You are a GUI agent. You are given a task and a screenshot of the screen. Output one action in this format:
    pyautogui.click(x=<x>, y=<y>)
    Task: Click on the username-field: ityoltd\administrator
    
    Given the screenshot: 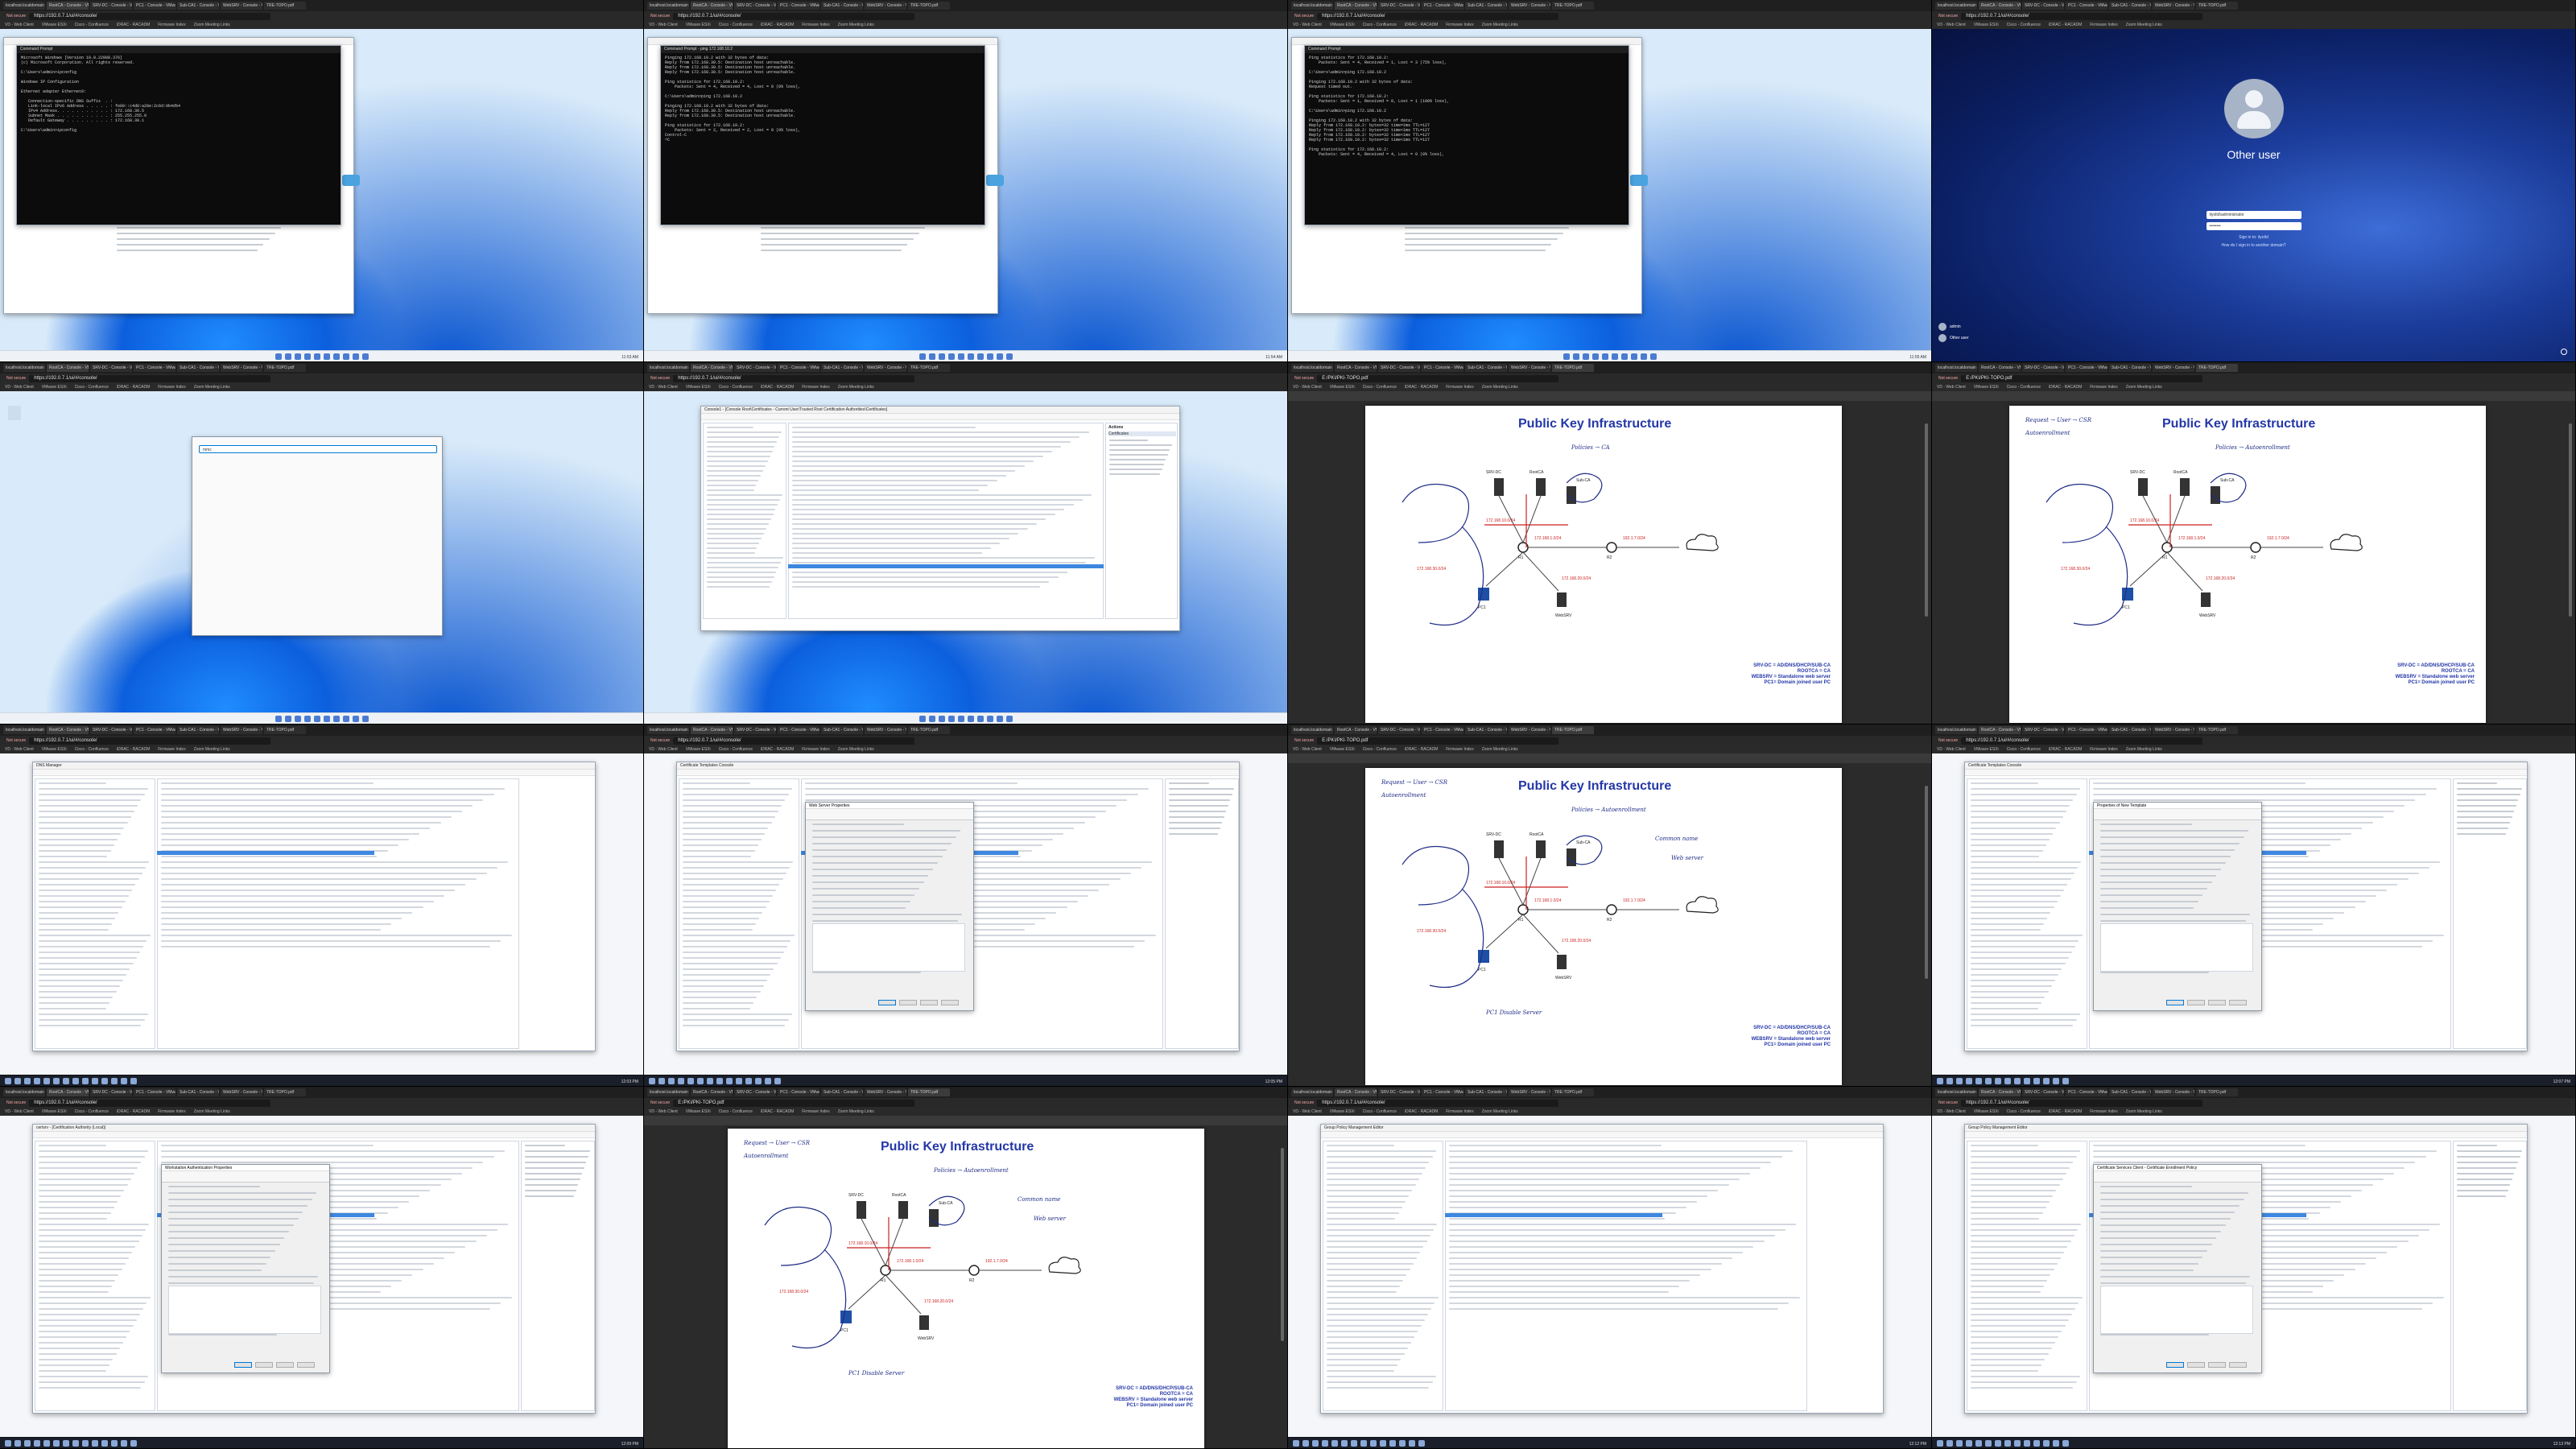 What is the action you would take?
    pyautogui.click(x=2253, y=215)
    